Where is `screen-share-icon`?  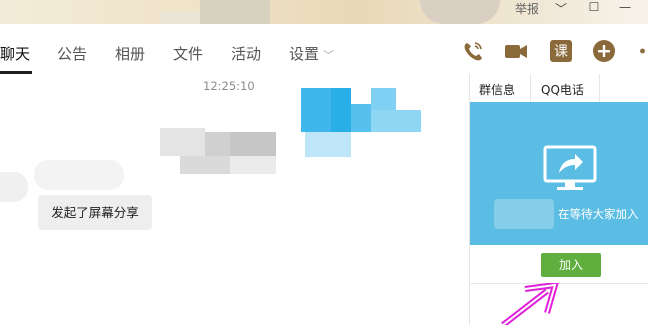 screen-share-icon is located at coordinates (570, 171).